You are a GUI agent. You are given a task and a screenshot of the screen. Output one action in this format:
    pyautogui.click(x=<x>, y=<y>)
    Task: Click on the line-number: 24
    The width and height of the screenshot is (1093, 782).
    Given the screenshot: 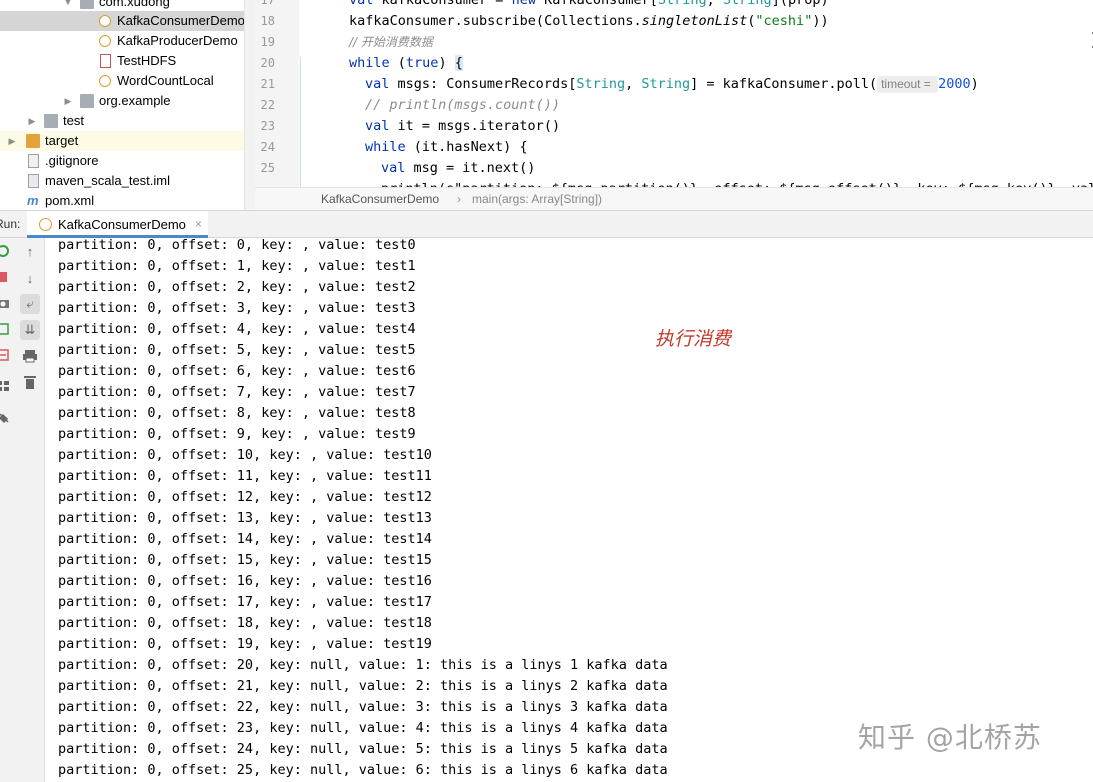 What is the action you would take?
    pyautogui.click(x=267, y=147)
    